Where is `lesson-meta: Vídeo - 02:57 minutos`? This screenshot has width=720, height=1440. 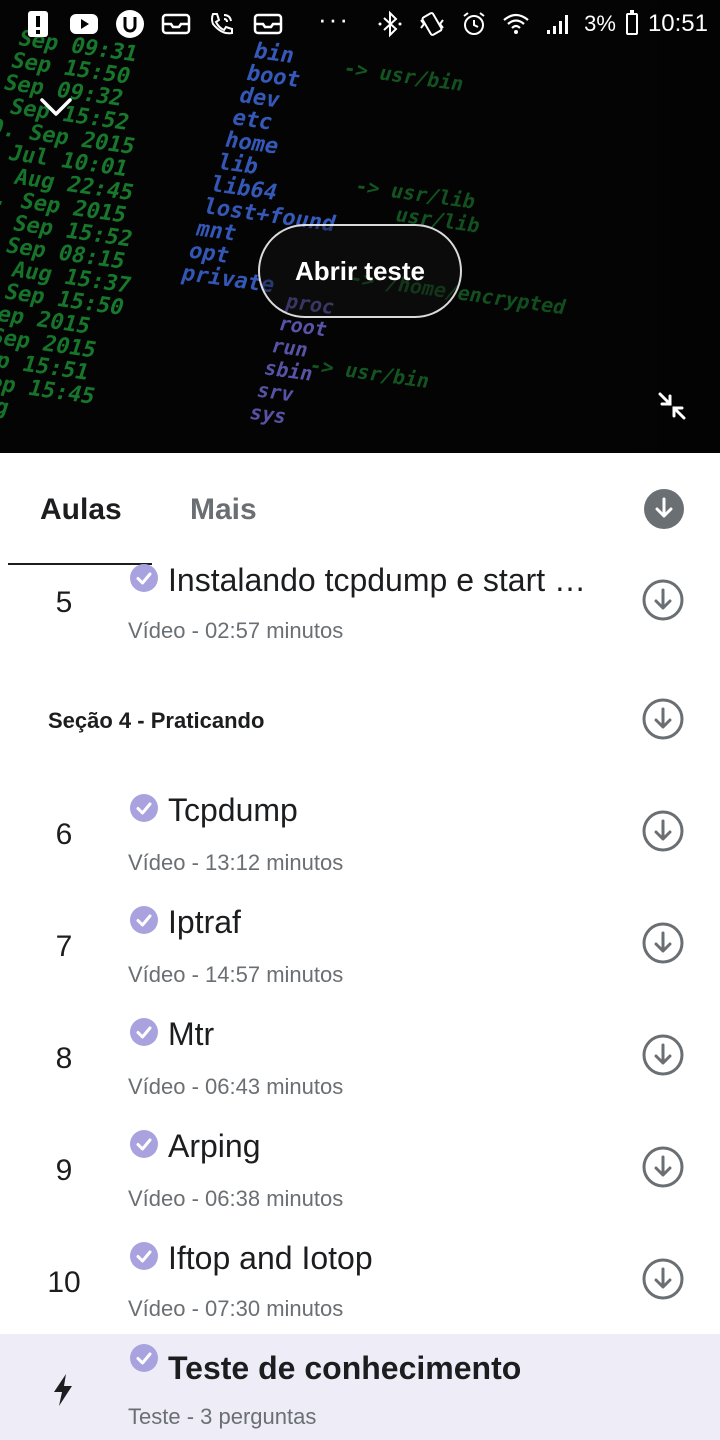
lesson-meta: Vídeo - 02:57 minutos is located at coordinates (236, 630).